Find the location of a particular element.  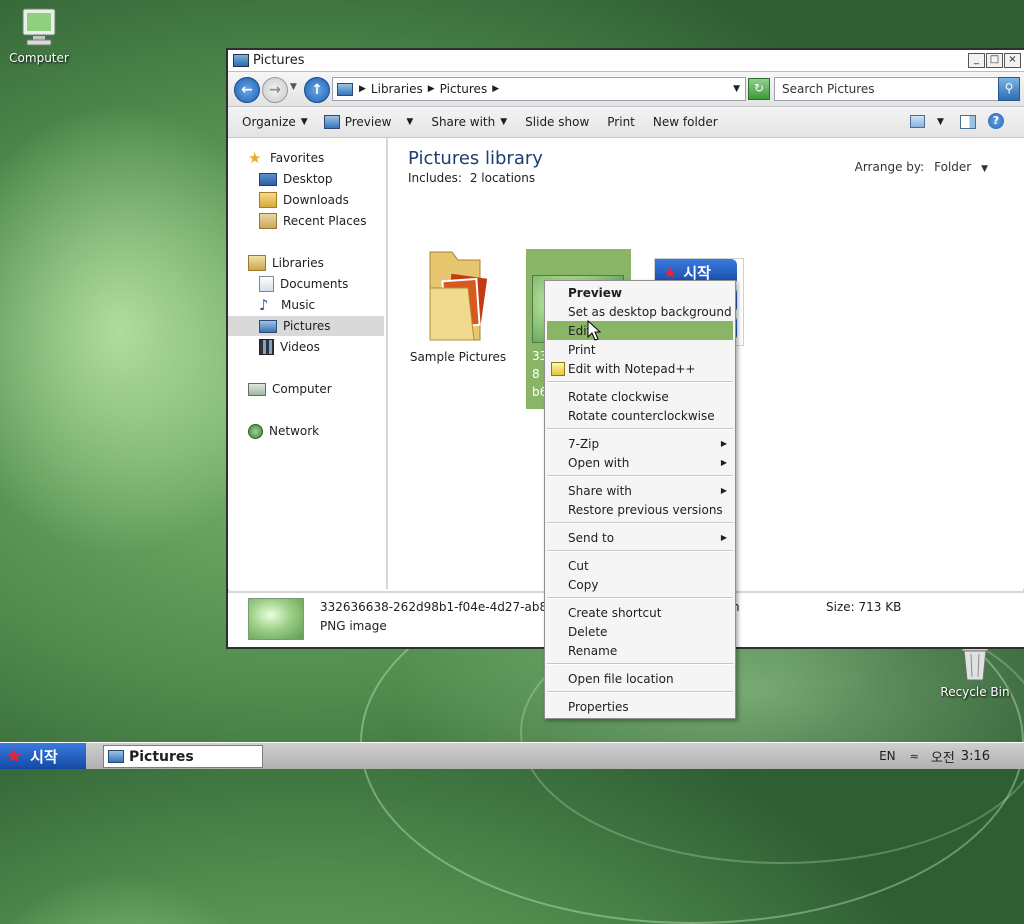

menu-edit-with-notepad: Edit with Notepad++ is located at coordinates (640, 368).